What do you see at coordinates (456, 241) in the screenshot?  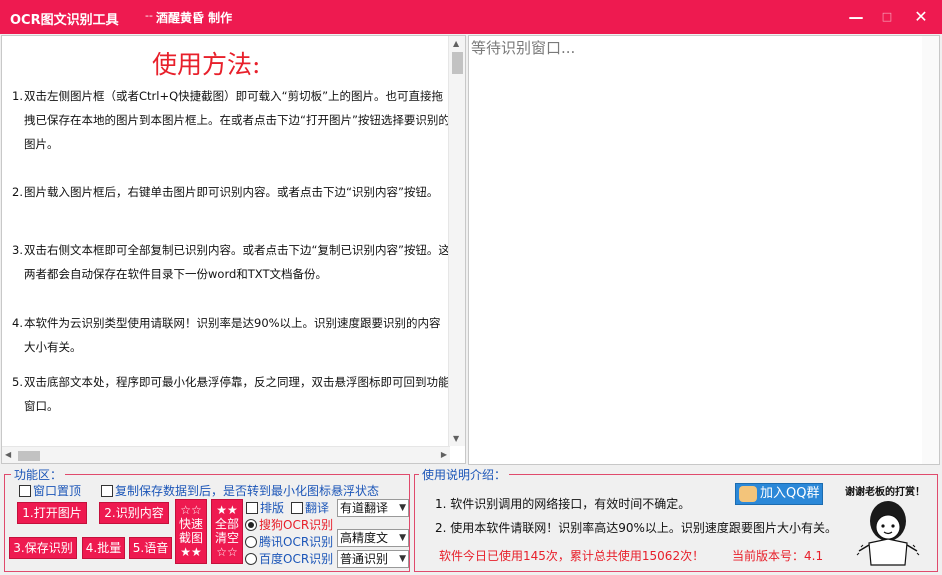 I see `vertical-scrollbar: ▲ ▼` at bounding box center [456, 241].